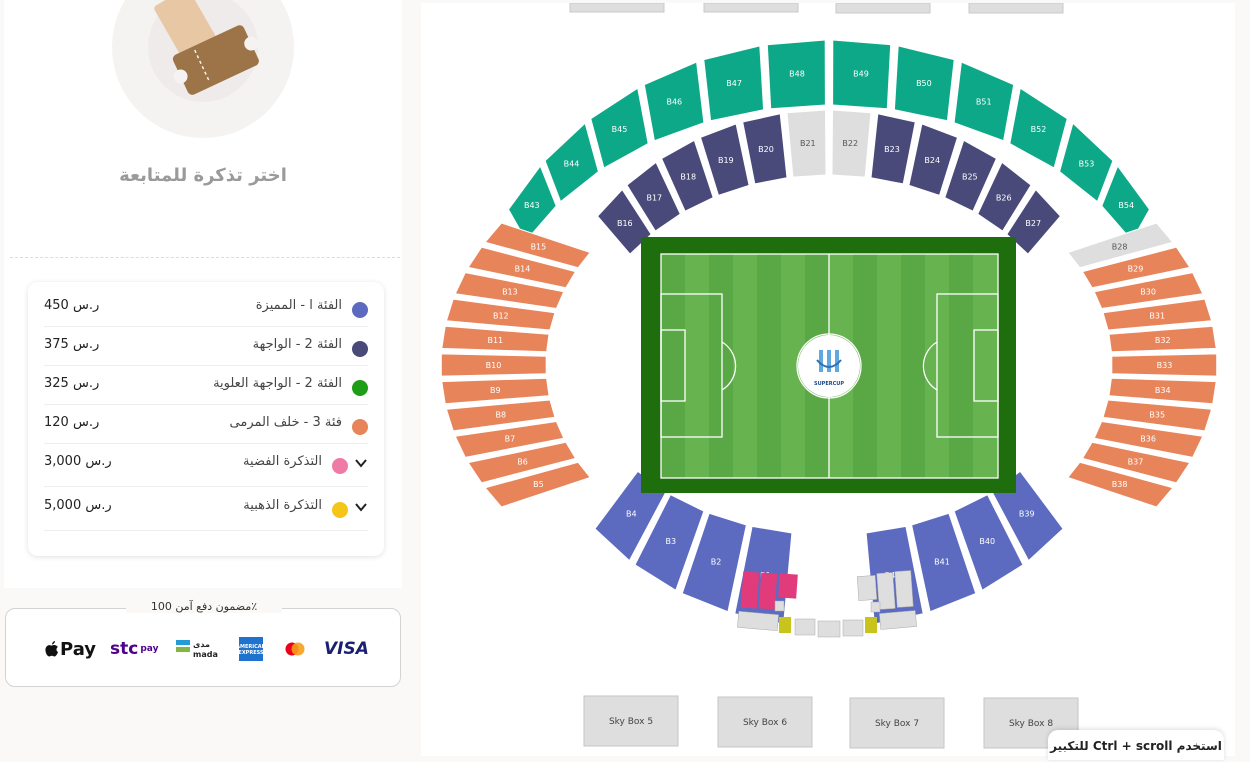 The height and width of the screenshot is (762, 1250). I want to click on price-label: 375 ر.س, so click(72, 344).